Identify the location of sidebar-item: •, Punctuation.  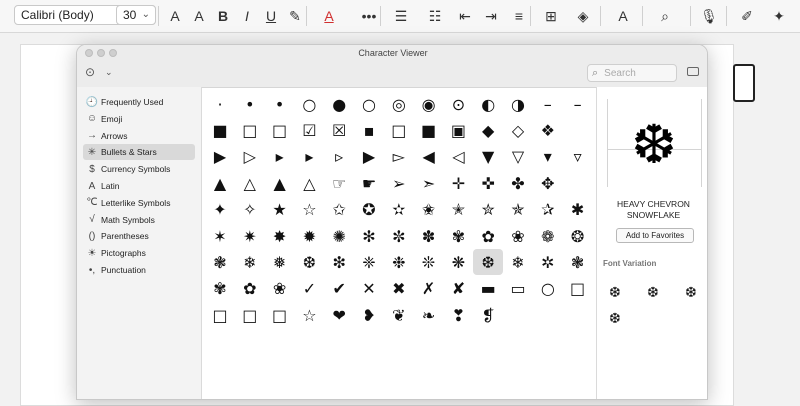
(139, 270).